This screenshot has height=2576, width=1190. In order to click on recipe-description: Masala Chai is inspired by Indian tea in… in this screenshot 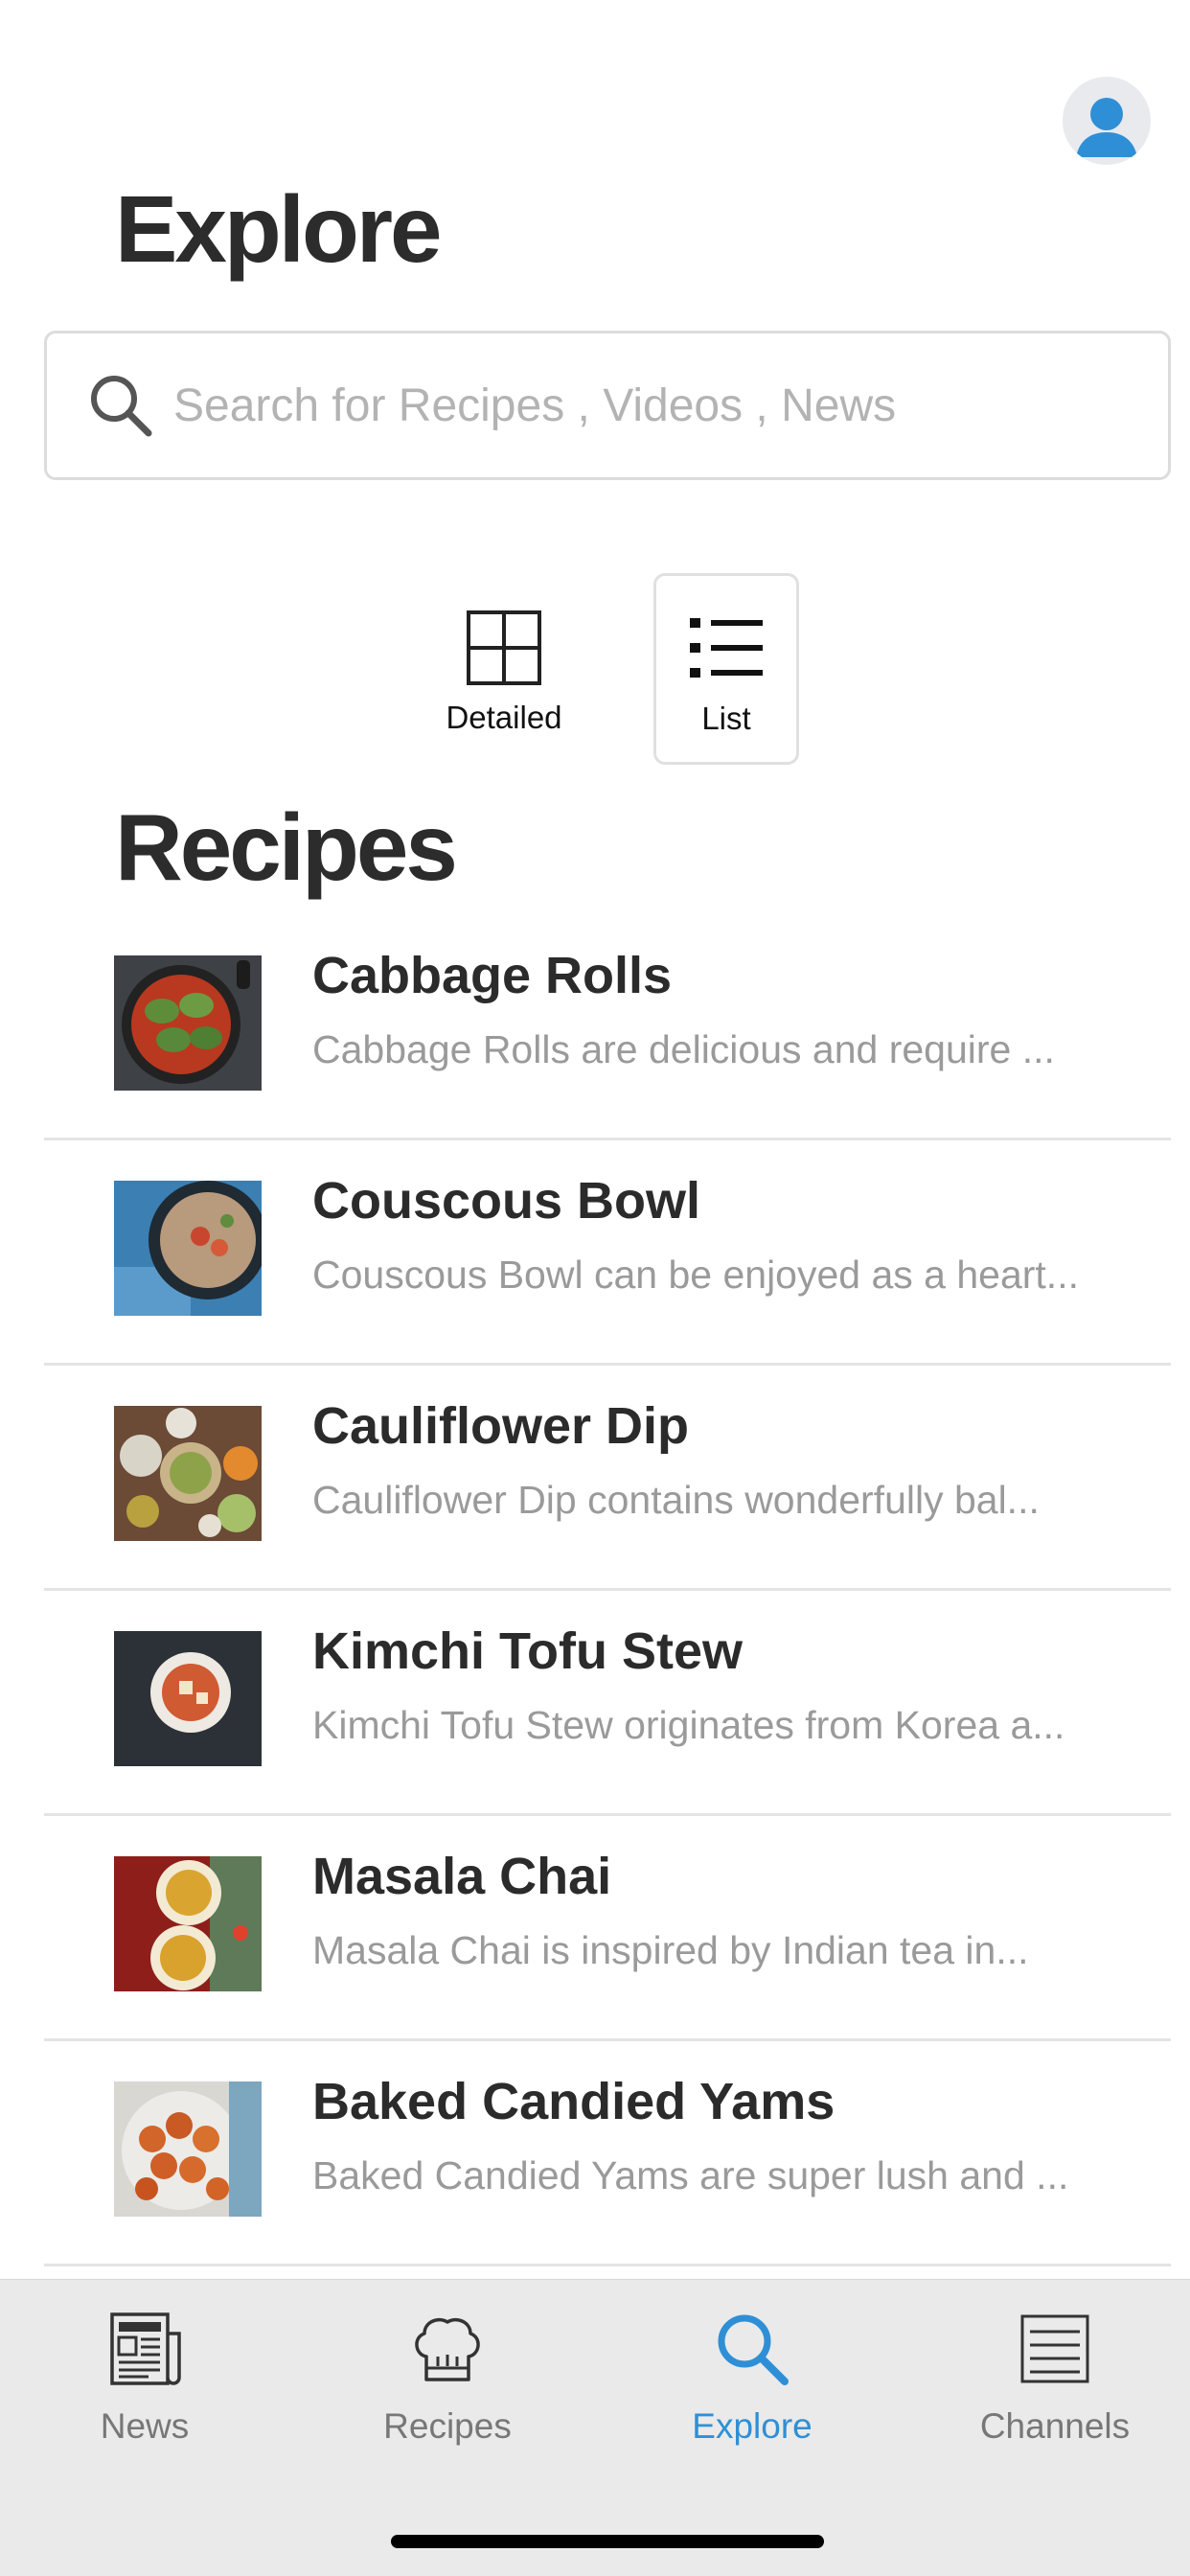, I will do `click(670, 1950)`.